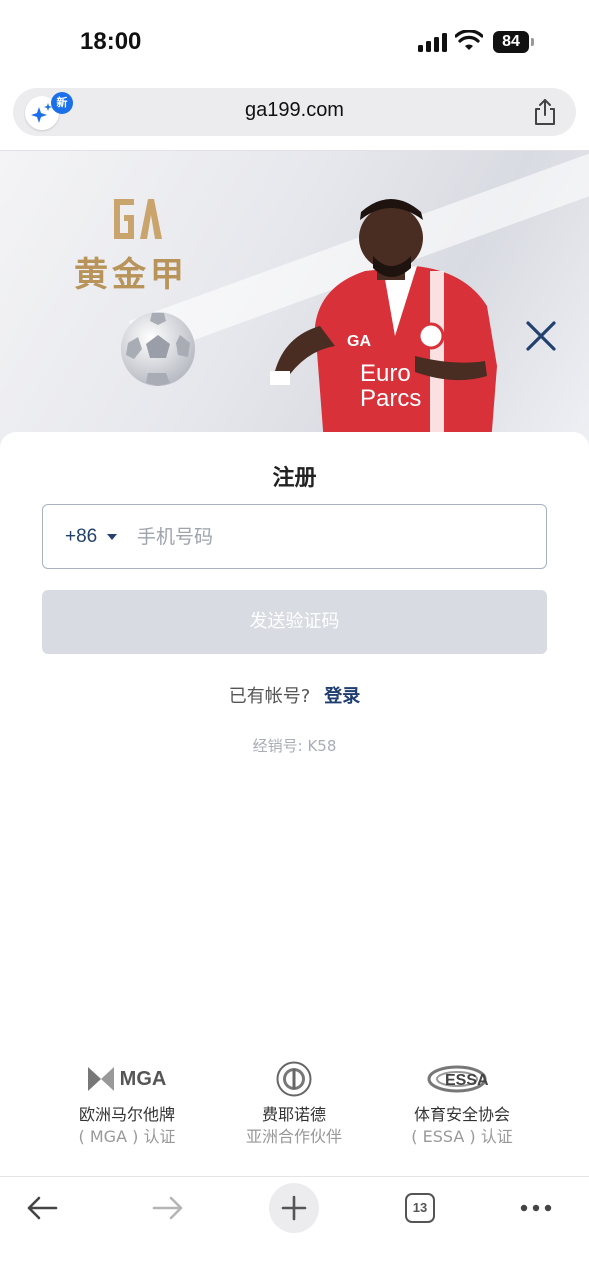 The height and width of the screenshot is (1280, 589). Describe the element at coordinates (126, 1114) in the screenshot. I see `partner-name: 欧洲马尔他牌` at that location.